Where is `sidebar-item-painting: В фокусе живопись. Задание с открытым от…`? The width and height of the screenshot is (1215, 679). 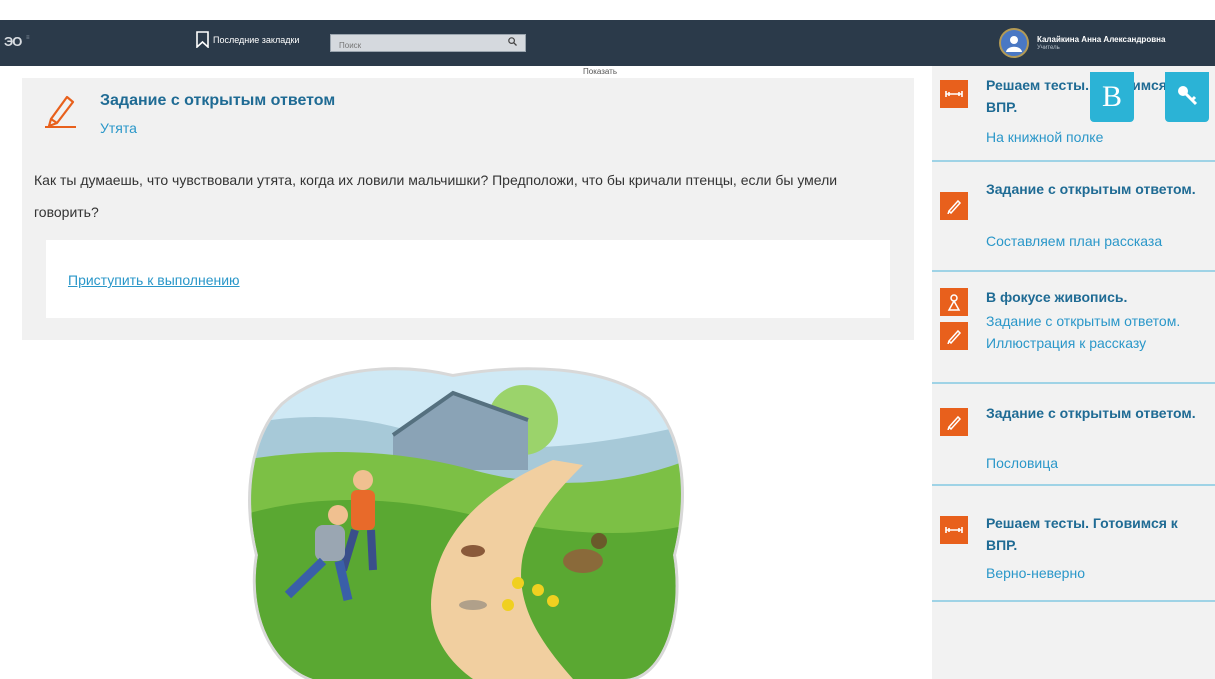 sidebar-item-painting: В фокусе живопись. Задание с открытым от… is located at coordinates (1073, 329).